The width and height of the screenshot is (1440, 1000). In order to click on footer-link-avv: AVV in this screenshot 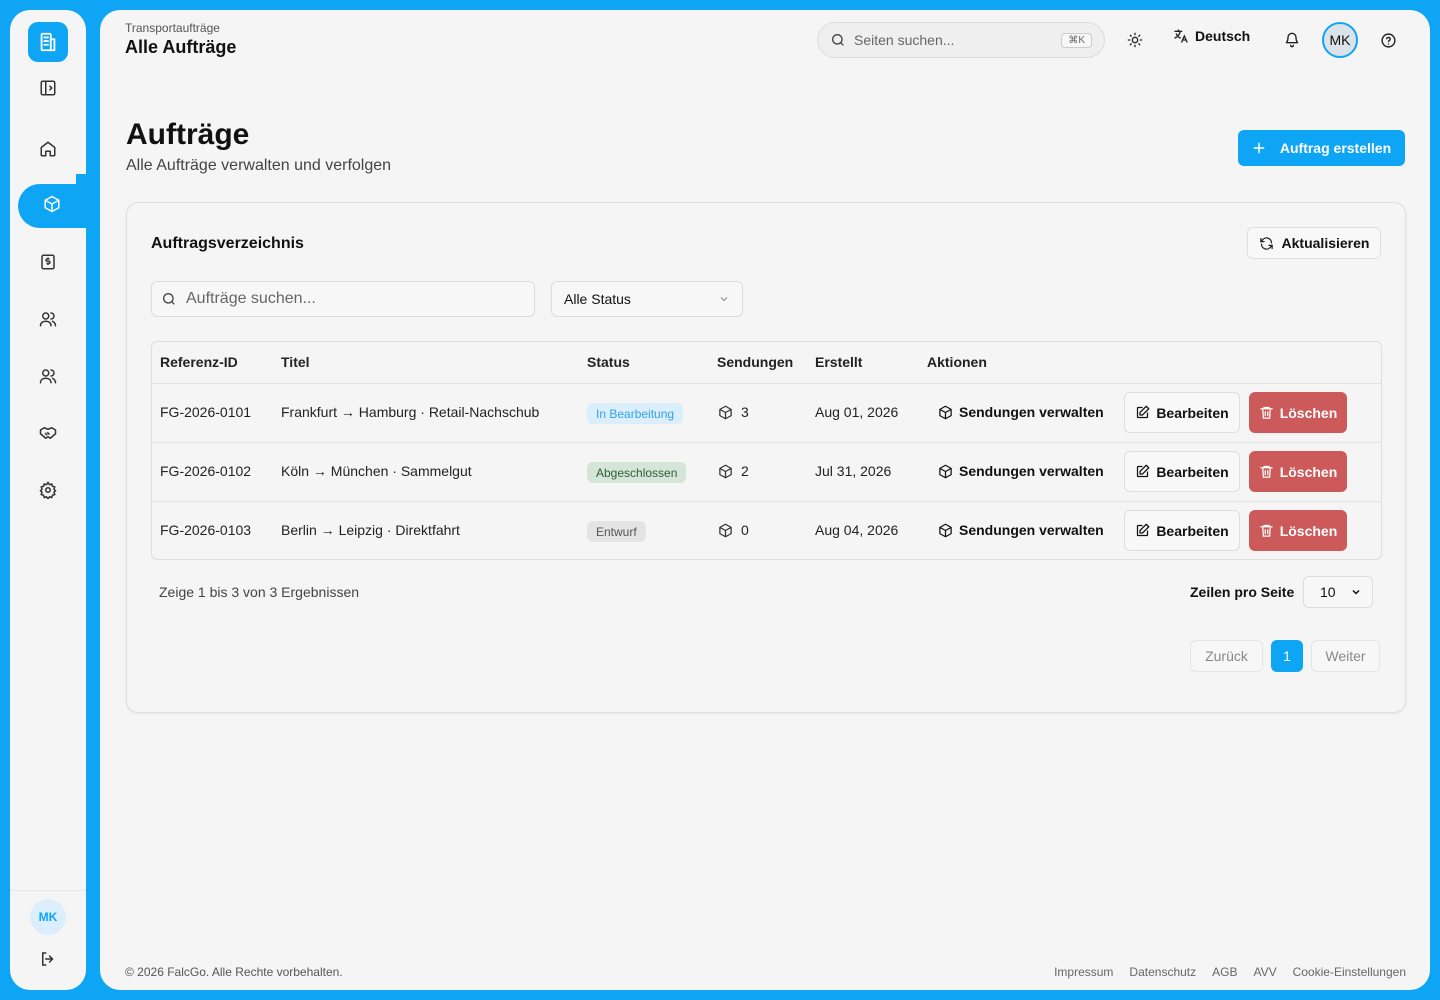, I will do `click(1264, 972)`.